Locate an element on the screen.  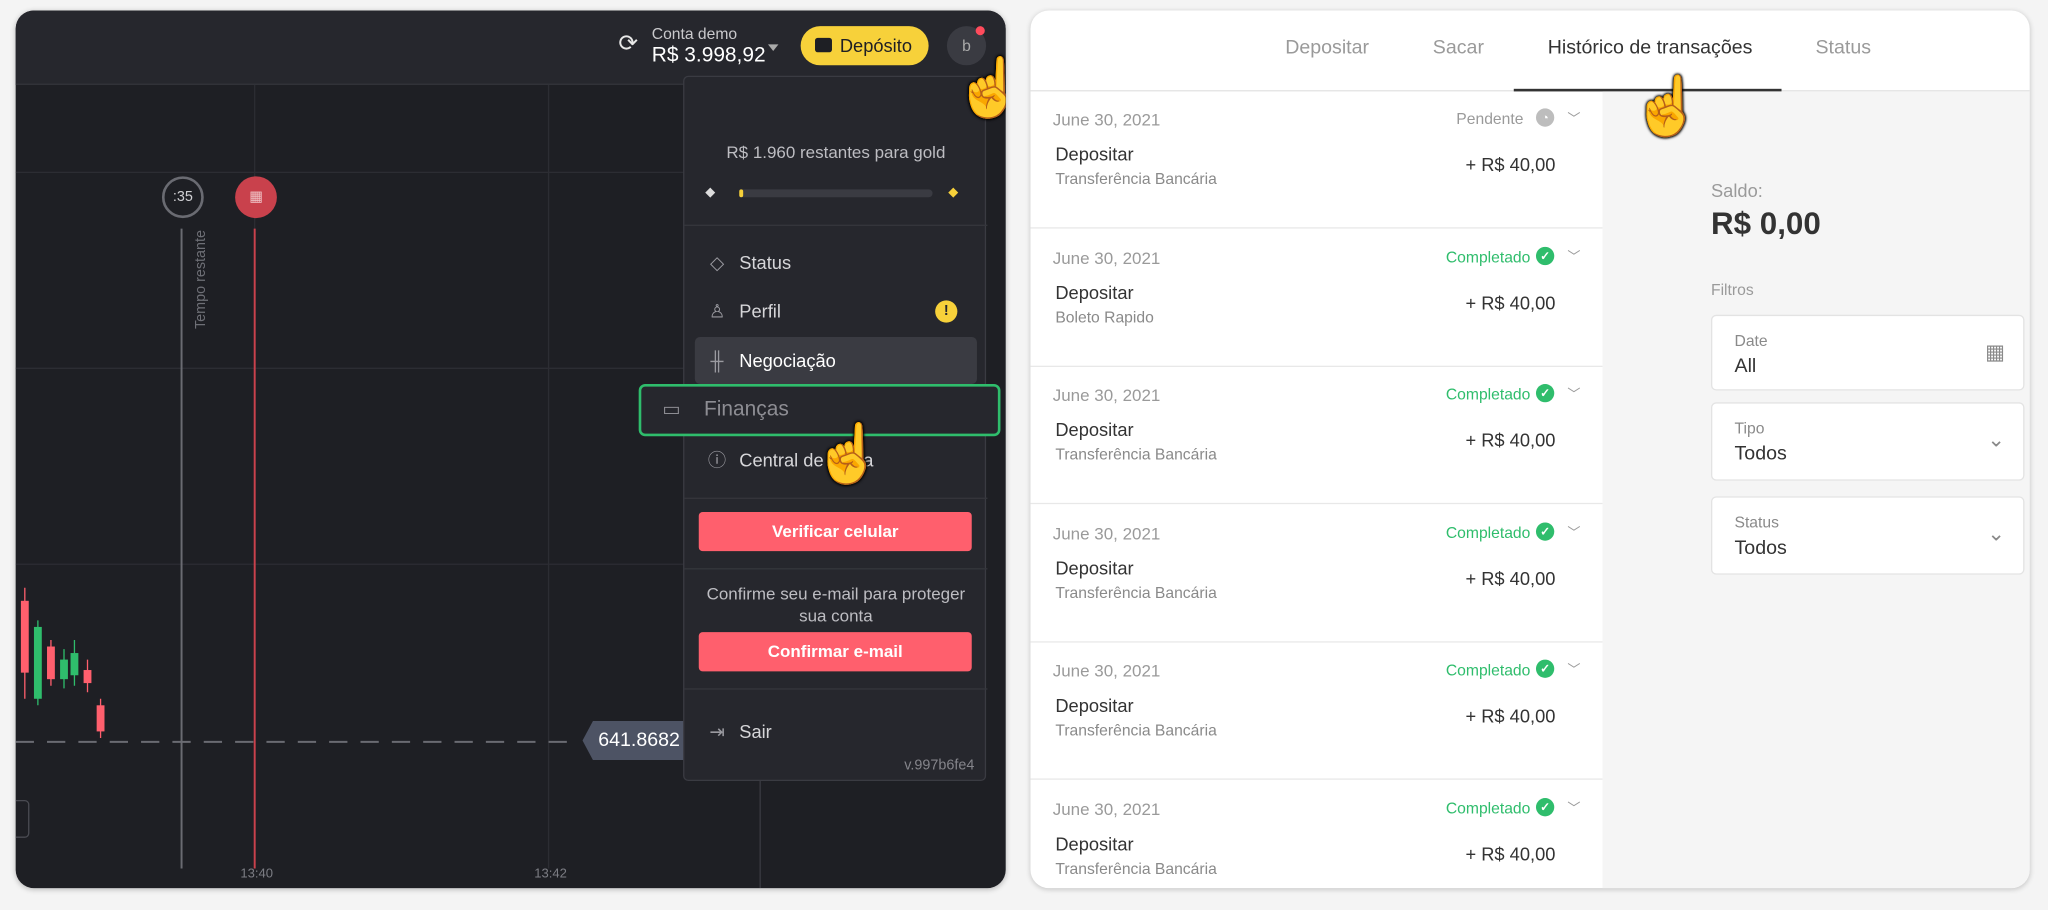
chevron-down-icon is located at coordinates (773, 47).